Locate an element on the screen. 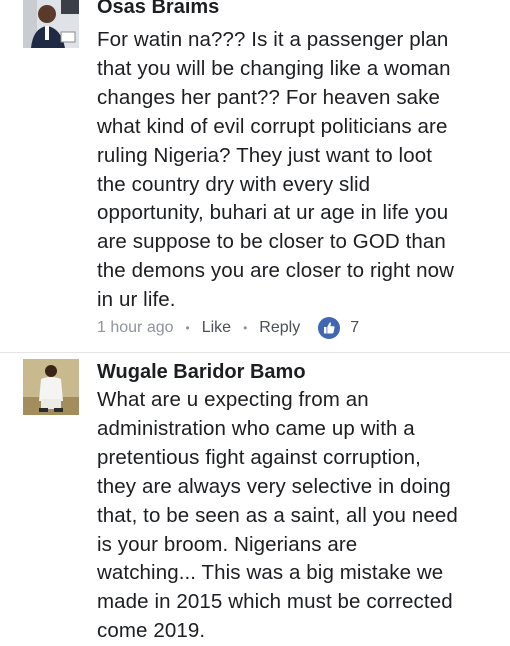  comment-line: watching... This was a big mistake we is located at coordinates (270, 573).